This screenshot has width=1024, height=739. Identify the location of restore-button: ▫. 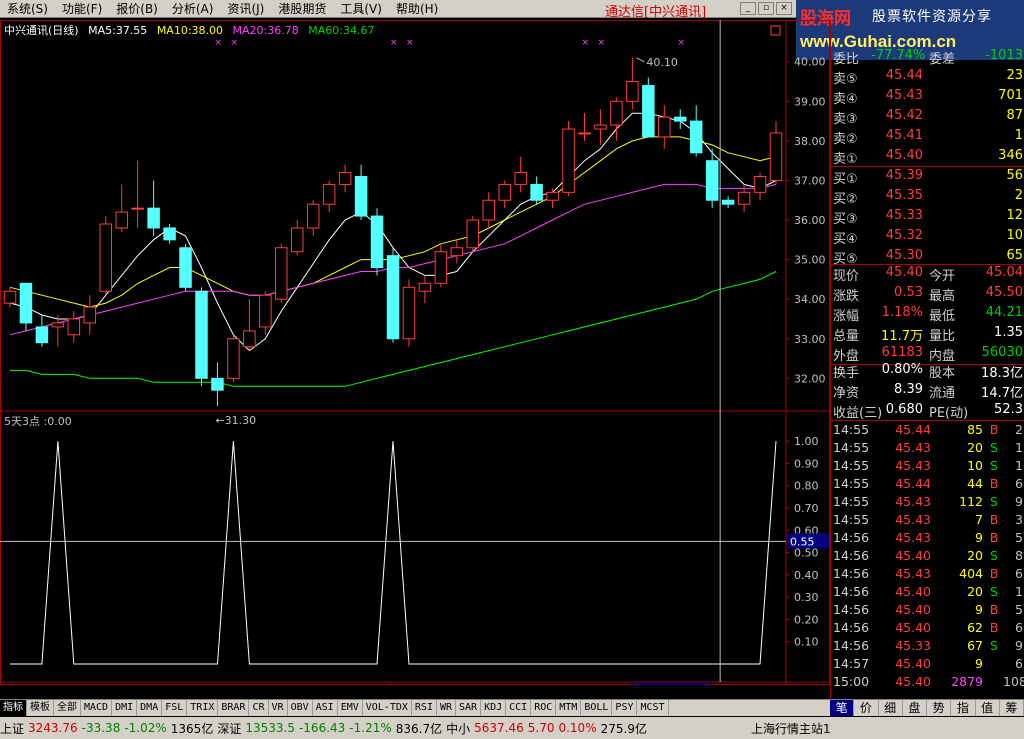
(766, 8).